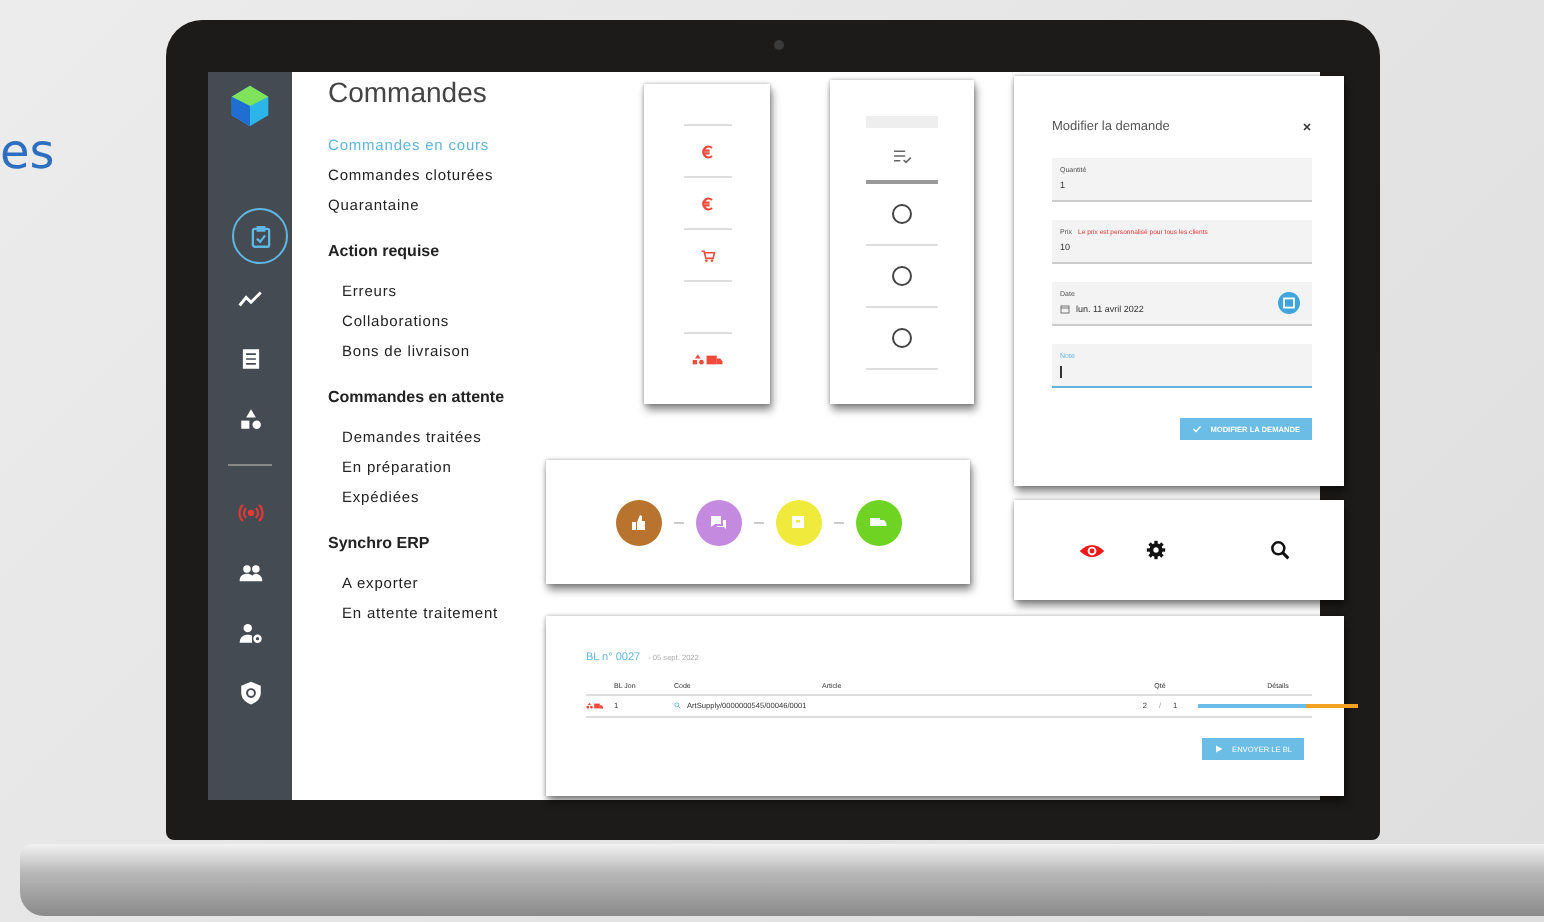  Describe the element at coordinates (250, 106) in the screenshot. I see `logo-icon` at that location.